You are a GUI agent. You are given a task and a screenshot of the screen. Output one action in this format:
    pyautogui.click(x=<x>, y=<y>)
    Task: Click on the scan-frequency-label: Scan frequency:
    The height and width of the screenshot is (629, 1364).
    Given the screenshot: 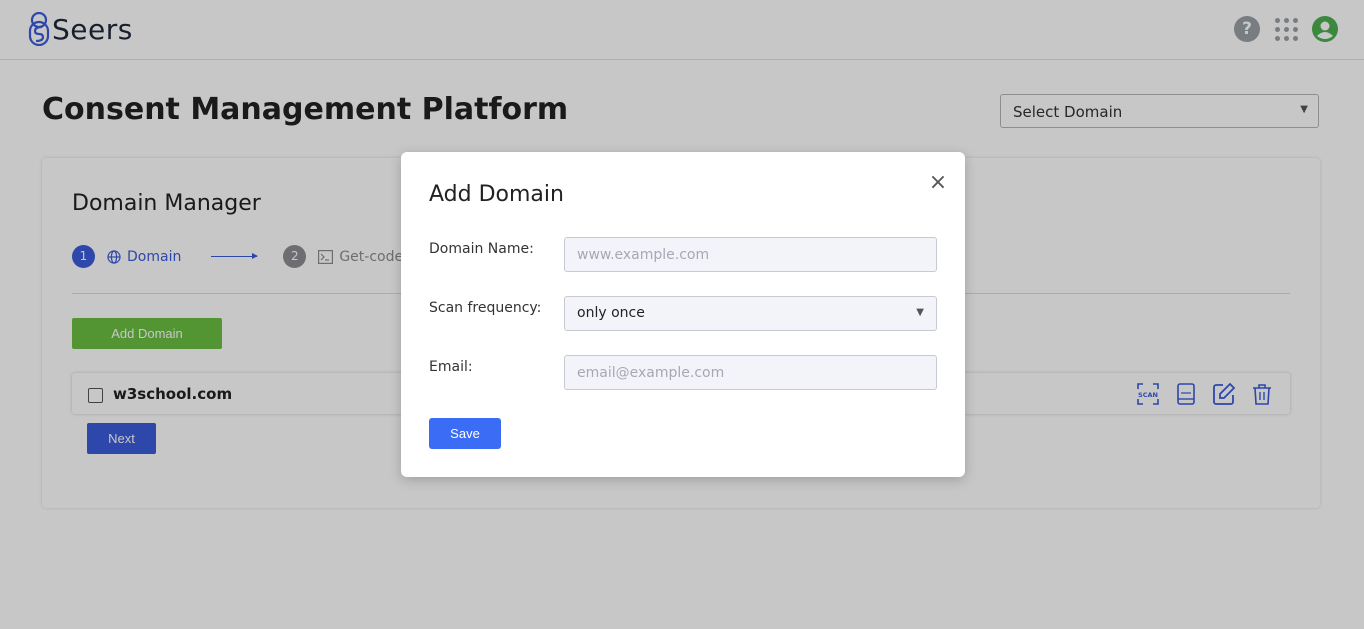 What is the action you would take?
    pyautogui.click(x=485, y=308)
    